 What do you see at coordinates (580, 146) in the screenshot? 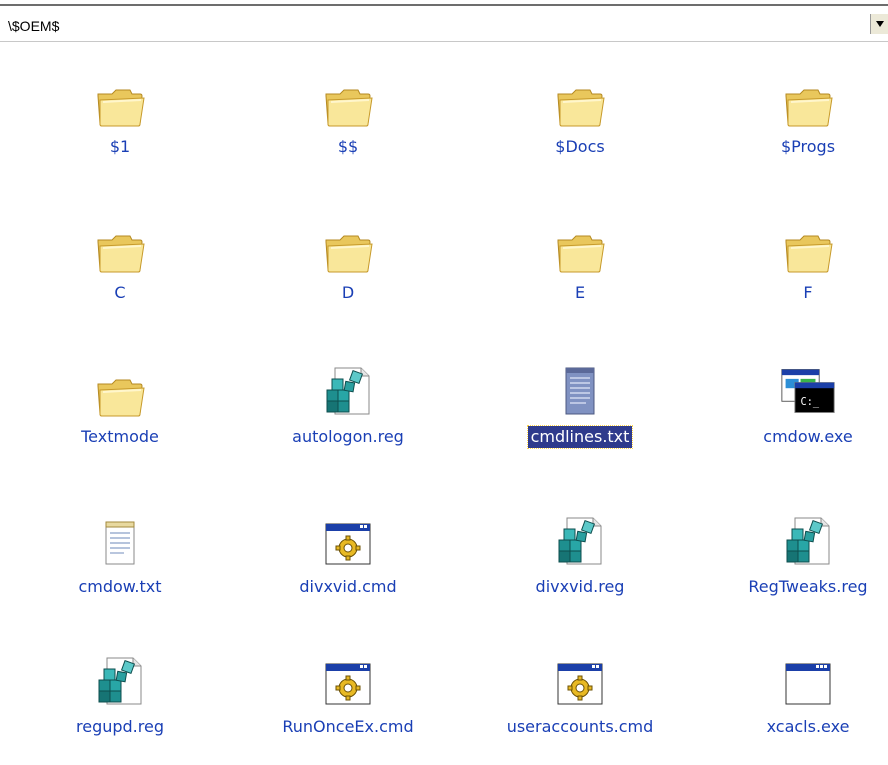
I see `file-item-label: $Docs` at bounding box center [580, 146].